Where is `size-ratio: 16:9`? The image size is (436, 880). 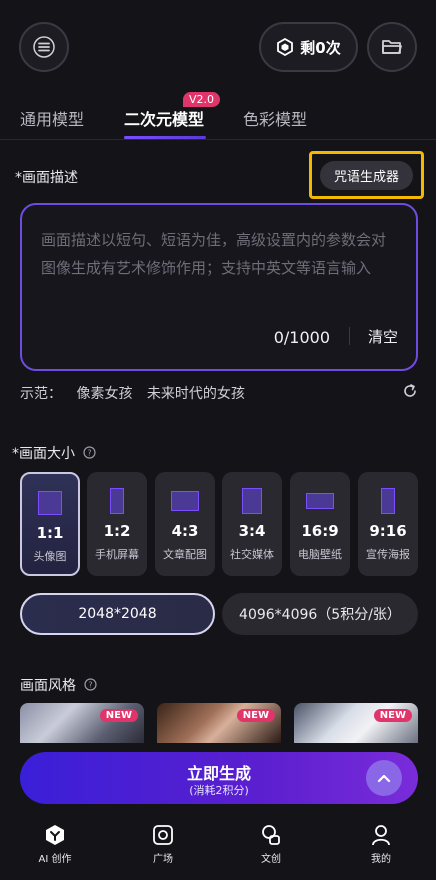
size-ratio: 16:9 is located at coordinates (320, 531).